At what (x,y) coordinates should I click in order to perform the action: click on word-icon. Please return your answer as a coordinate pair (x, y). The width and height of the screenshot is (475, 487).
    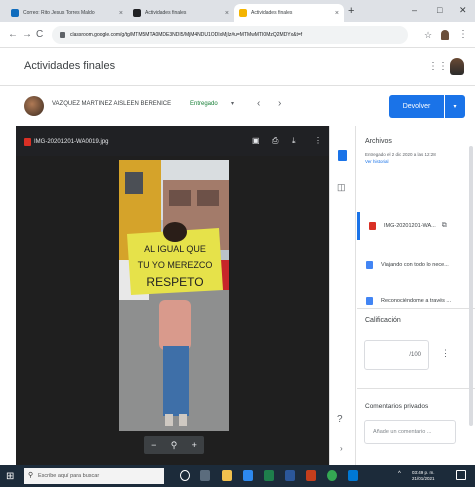
    Looking at the image, I should click on (290, 475).